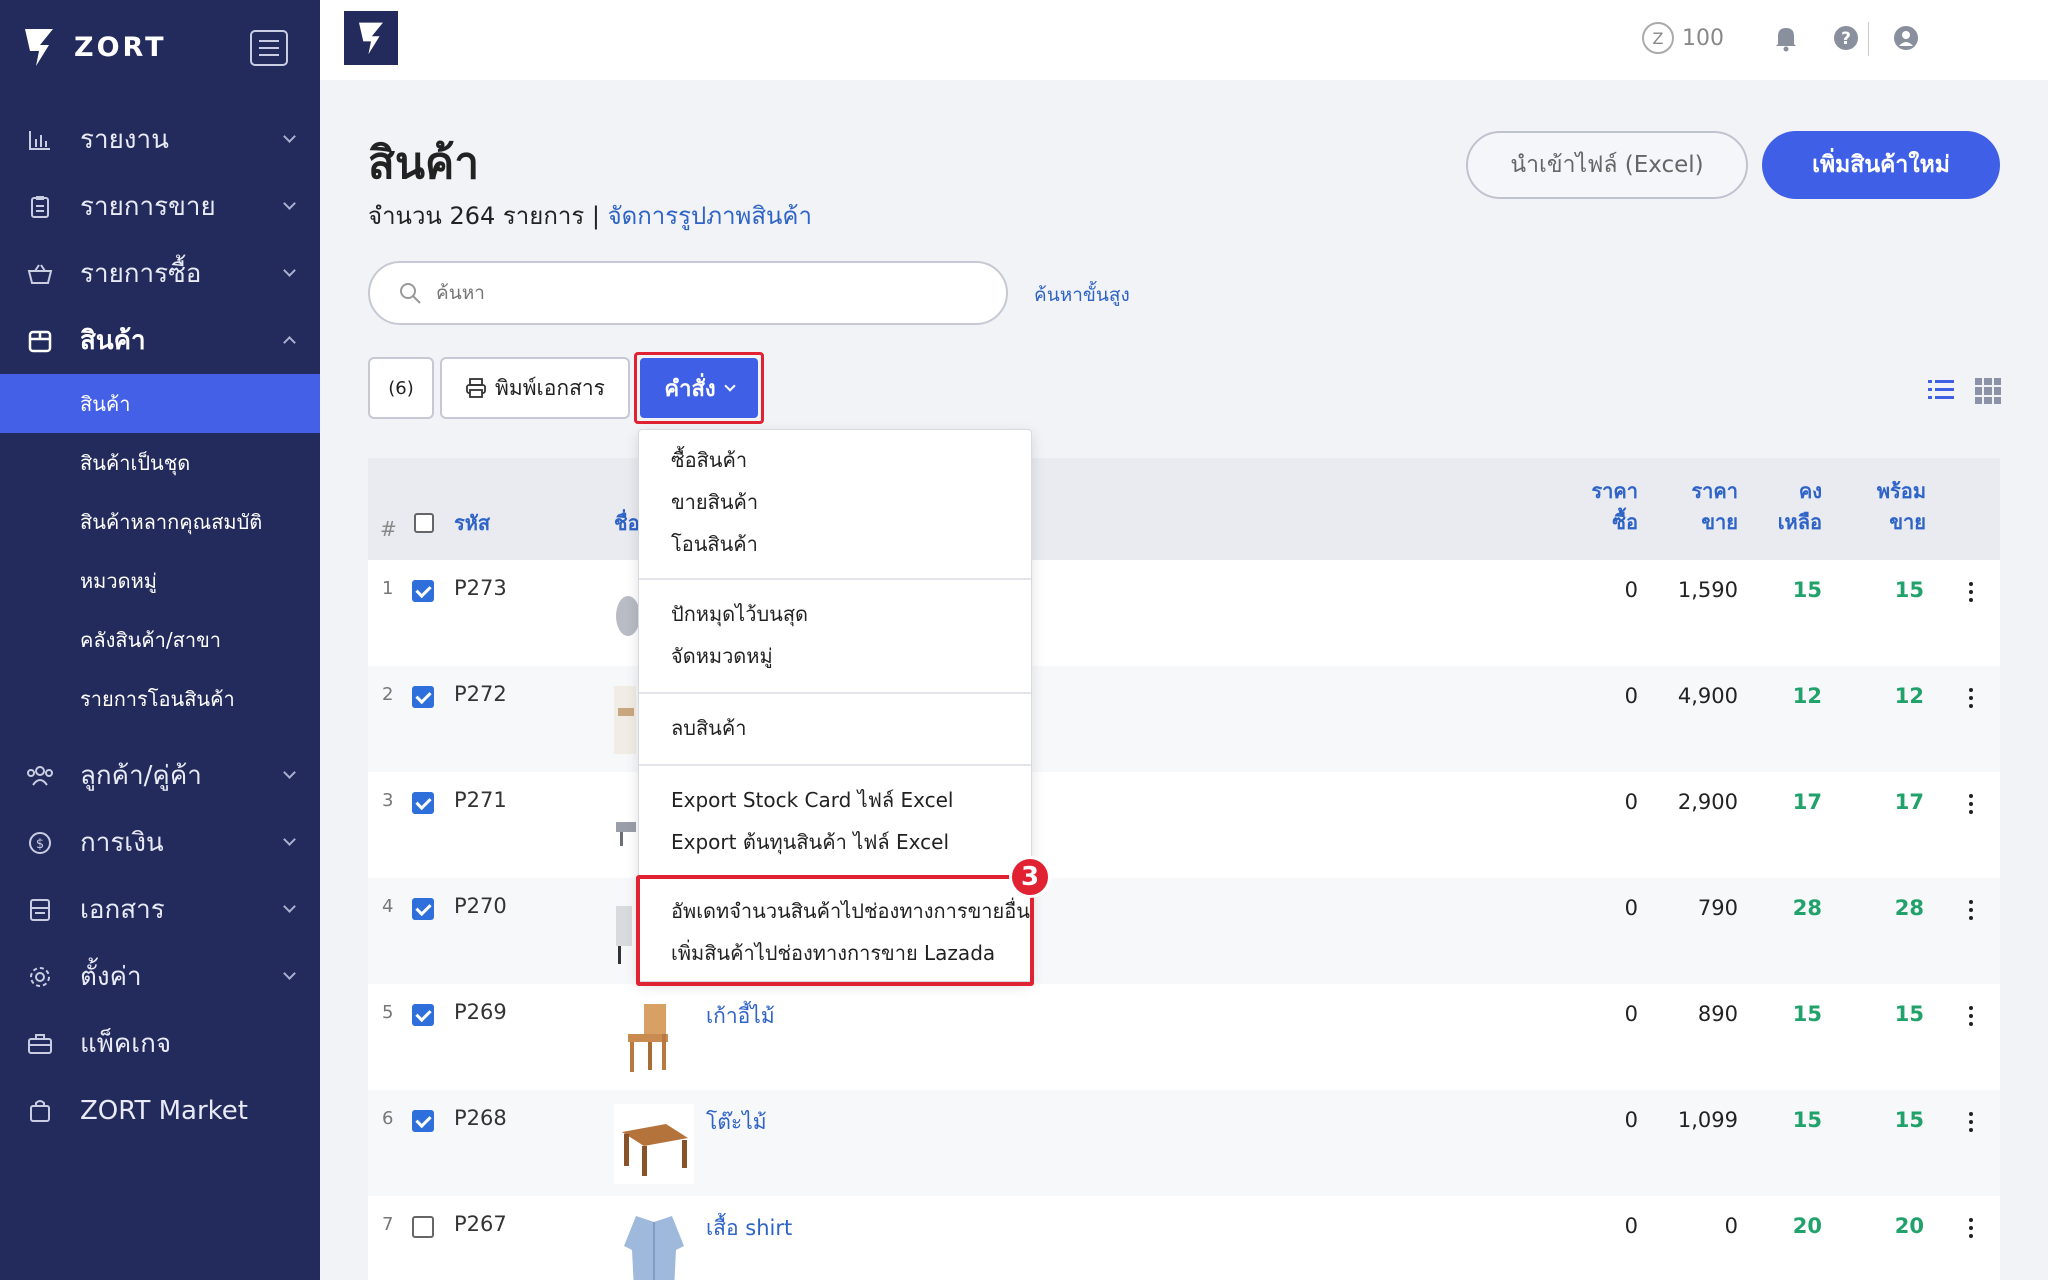 Image resolution: width=2048 pixels, height=1280 pixels. I want to click on sidebar-item-package: แพ็คเกจ, so click(160, 1043).